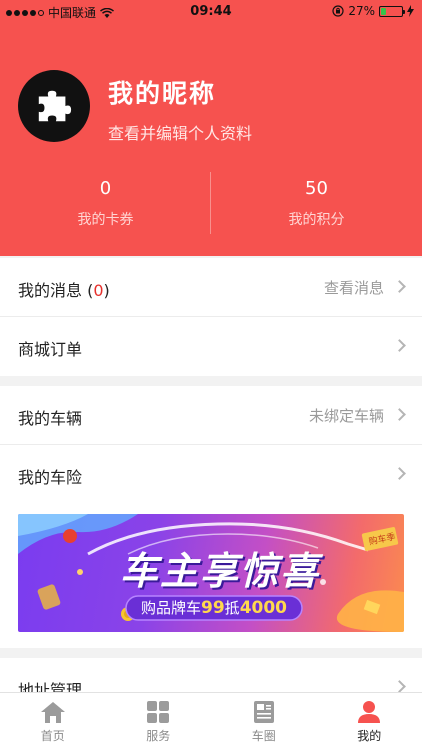  Describe the element at coordinates (211, 12) in the screenshot. I see `status-bar: 中国联通 09:44 27%` at that location.